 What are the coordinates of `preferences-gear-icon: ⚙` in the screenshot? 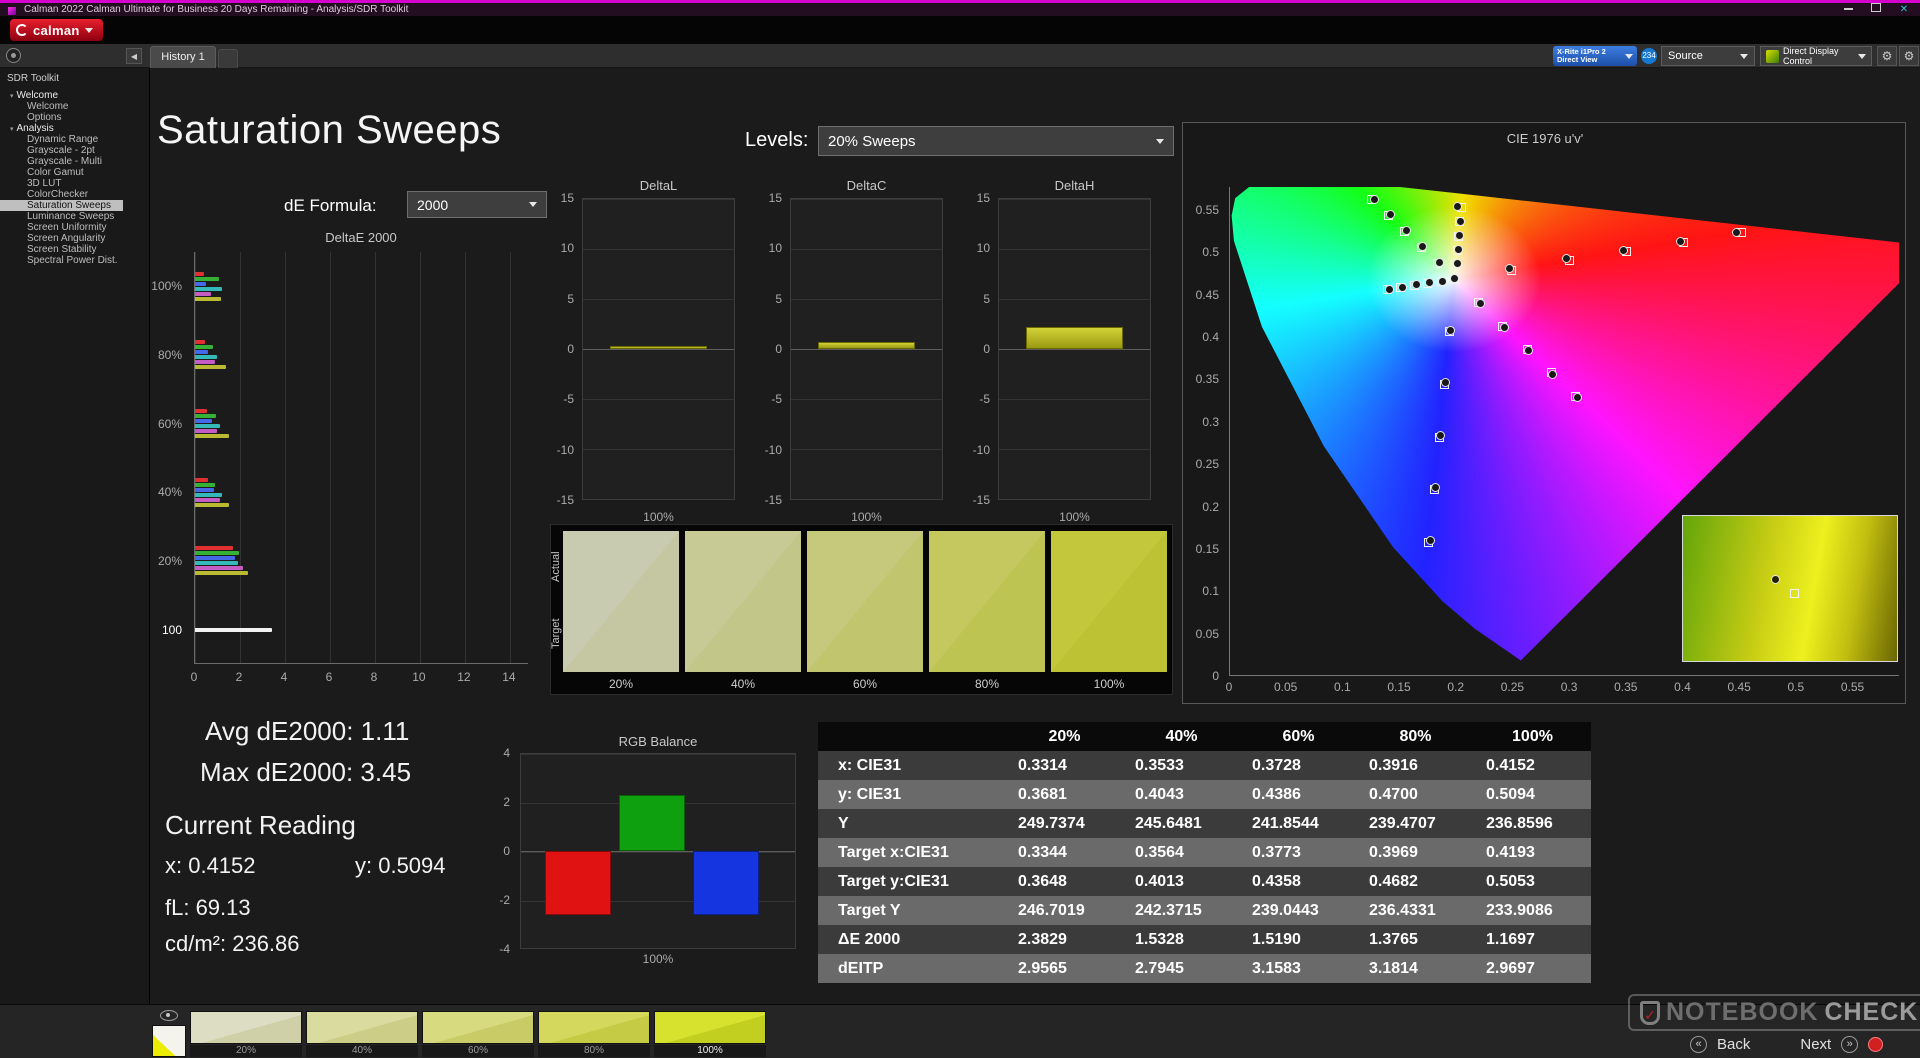 It's located at (1909, 56).